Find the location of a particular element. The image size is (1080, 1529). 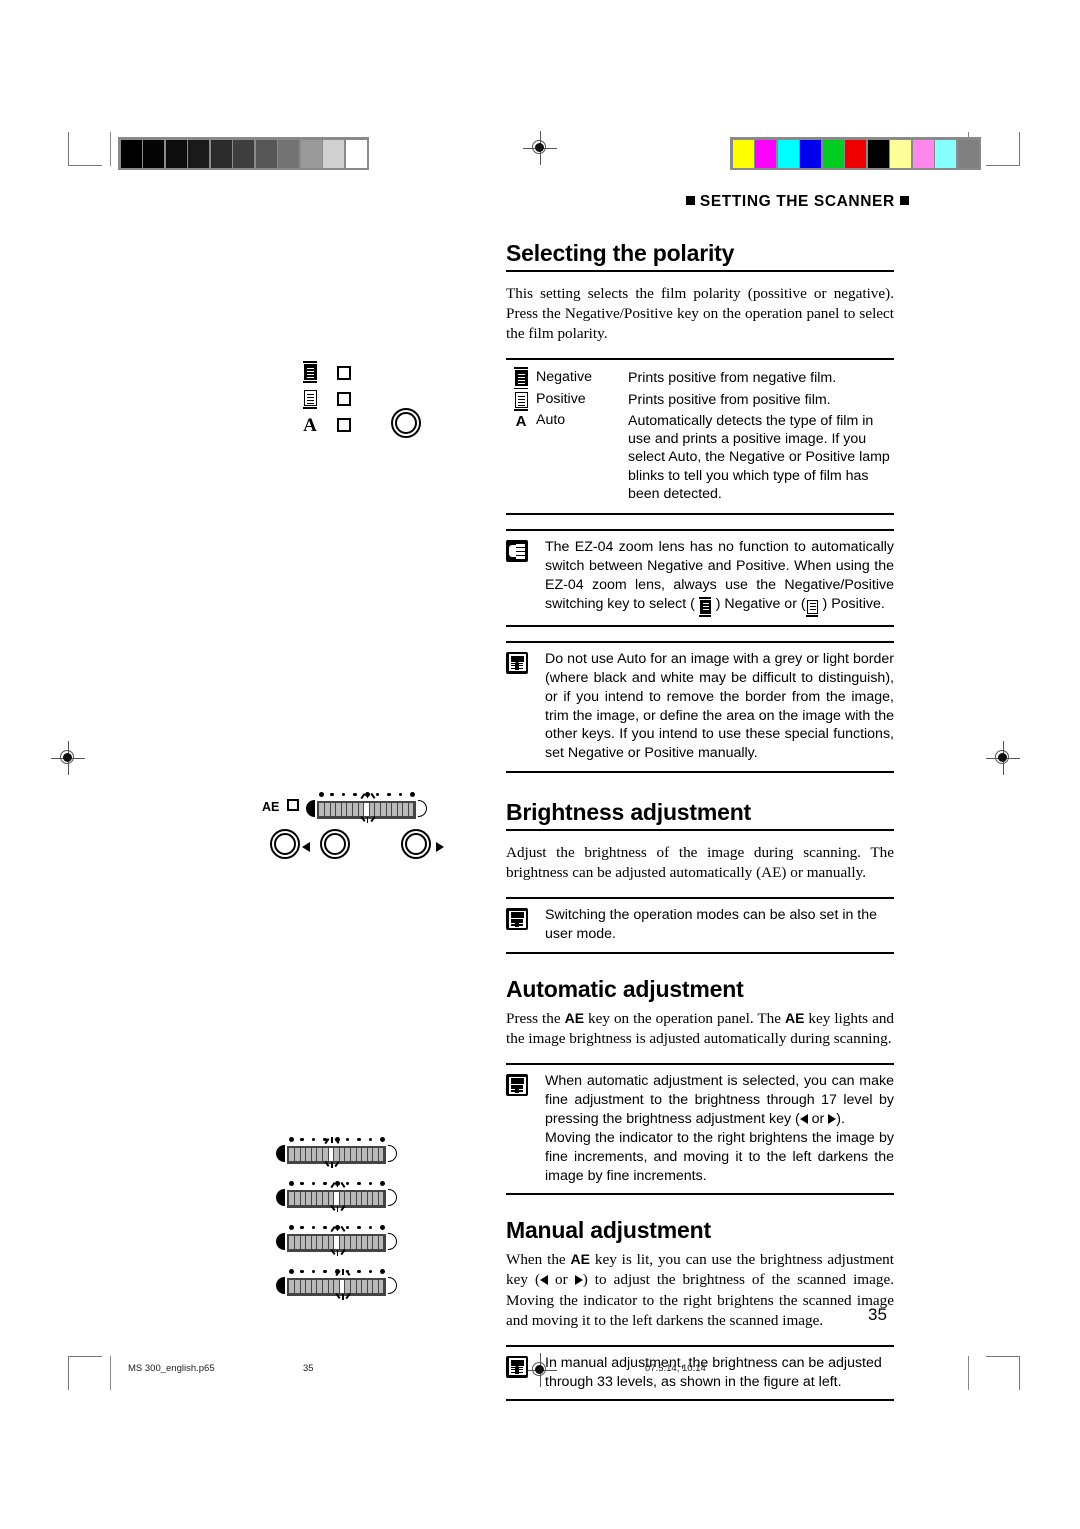

polarity-panel-row-auto: A is located at coordinates (324, 425).